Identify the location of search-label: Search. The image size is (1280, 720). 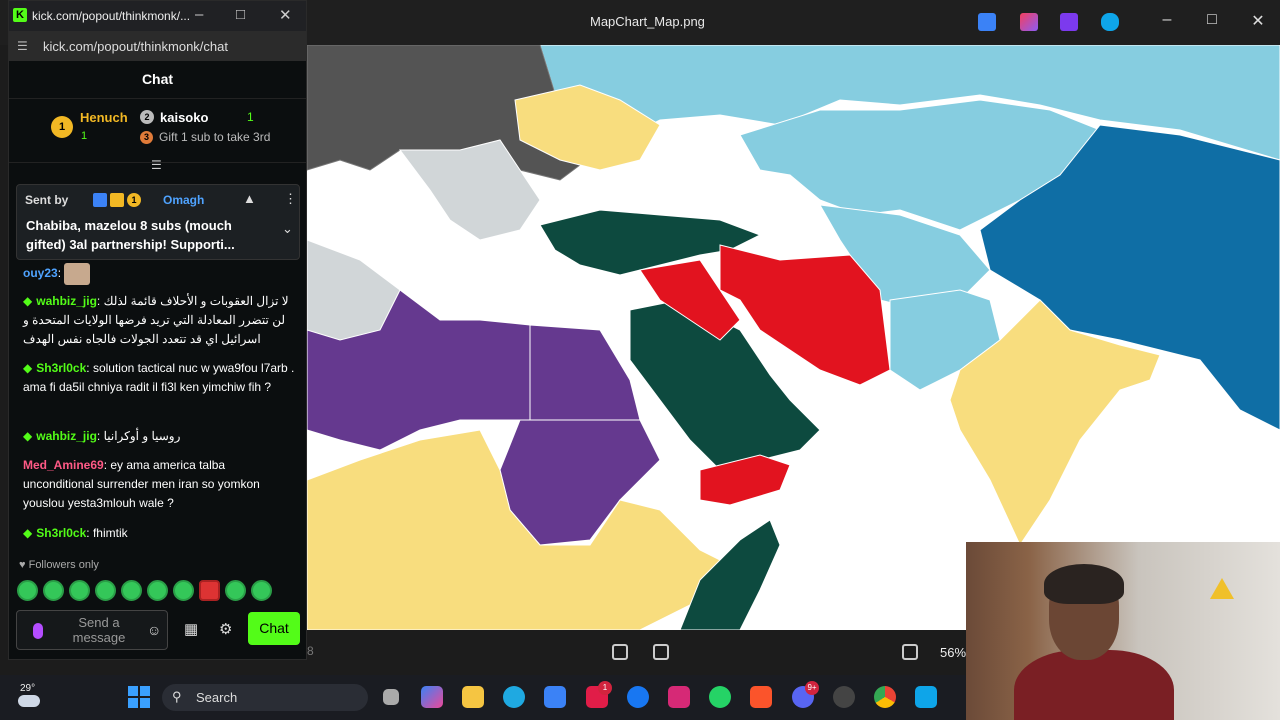
(217, 697).